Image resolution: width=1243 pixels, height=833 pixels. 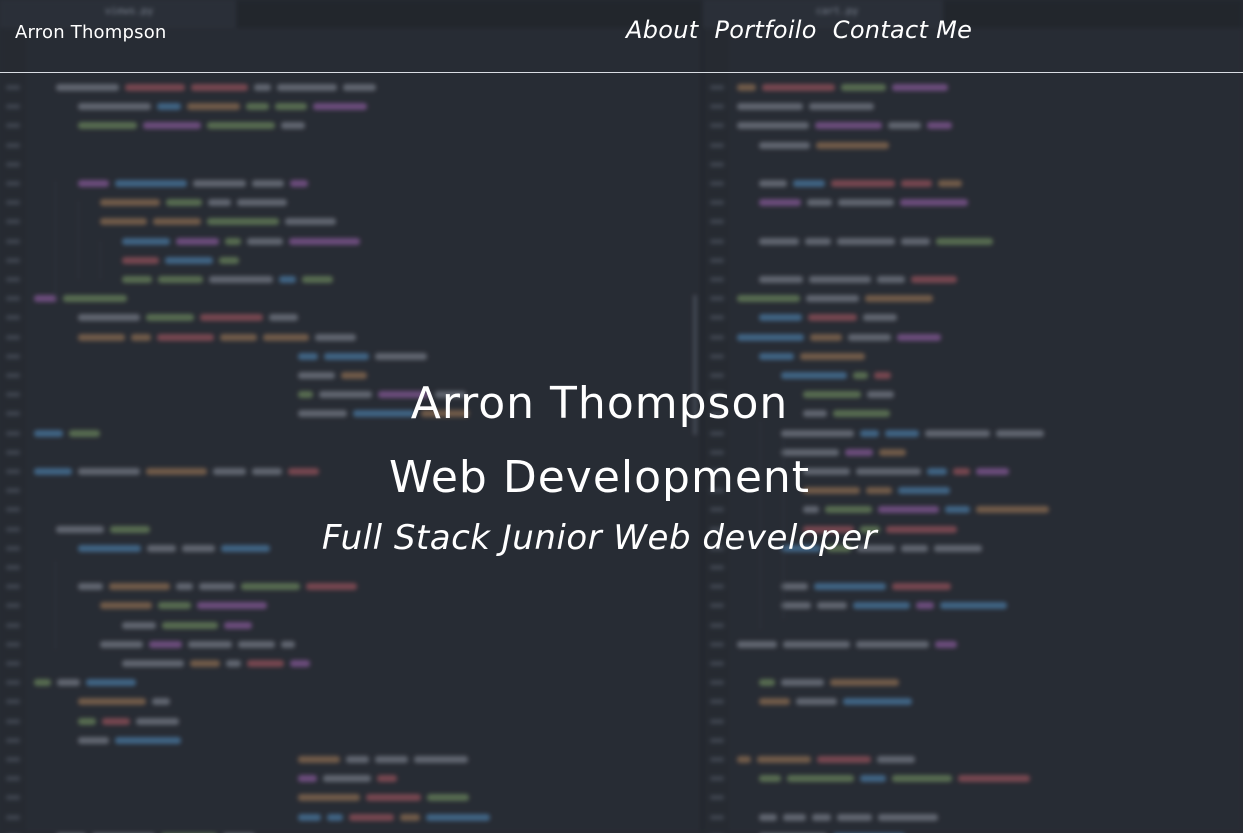 What do you see at coordinates (91, 32) in the screenshot?
I see `brand-name: Arron Thompson` at bounding box center [91, 32].